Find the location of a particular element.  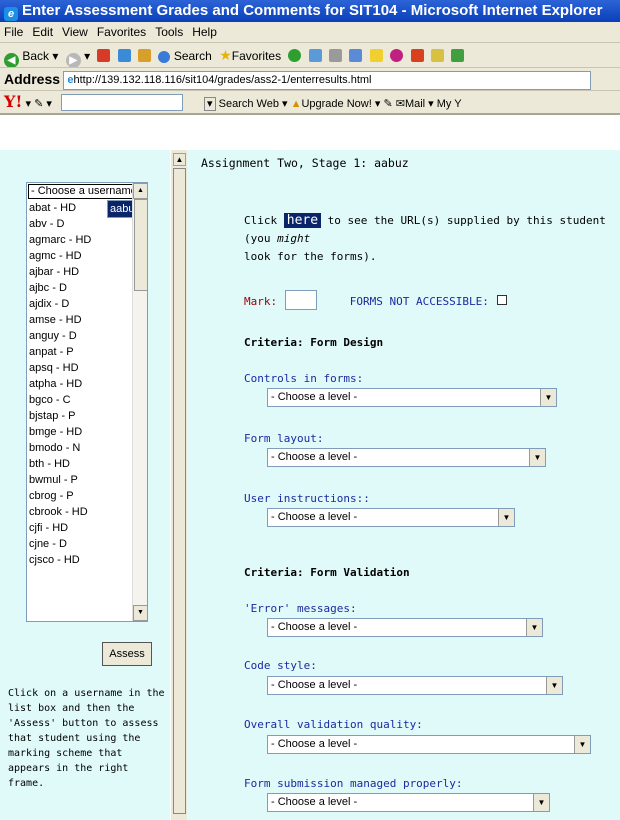

ie-icon: e is located at coordinates (11, 14).